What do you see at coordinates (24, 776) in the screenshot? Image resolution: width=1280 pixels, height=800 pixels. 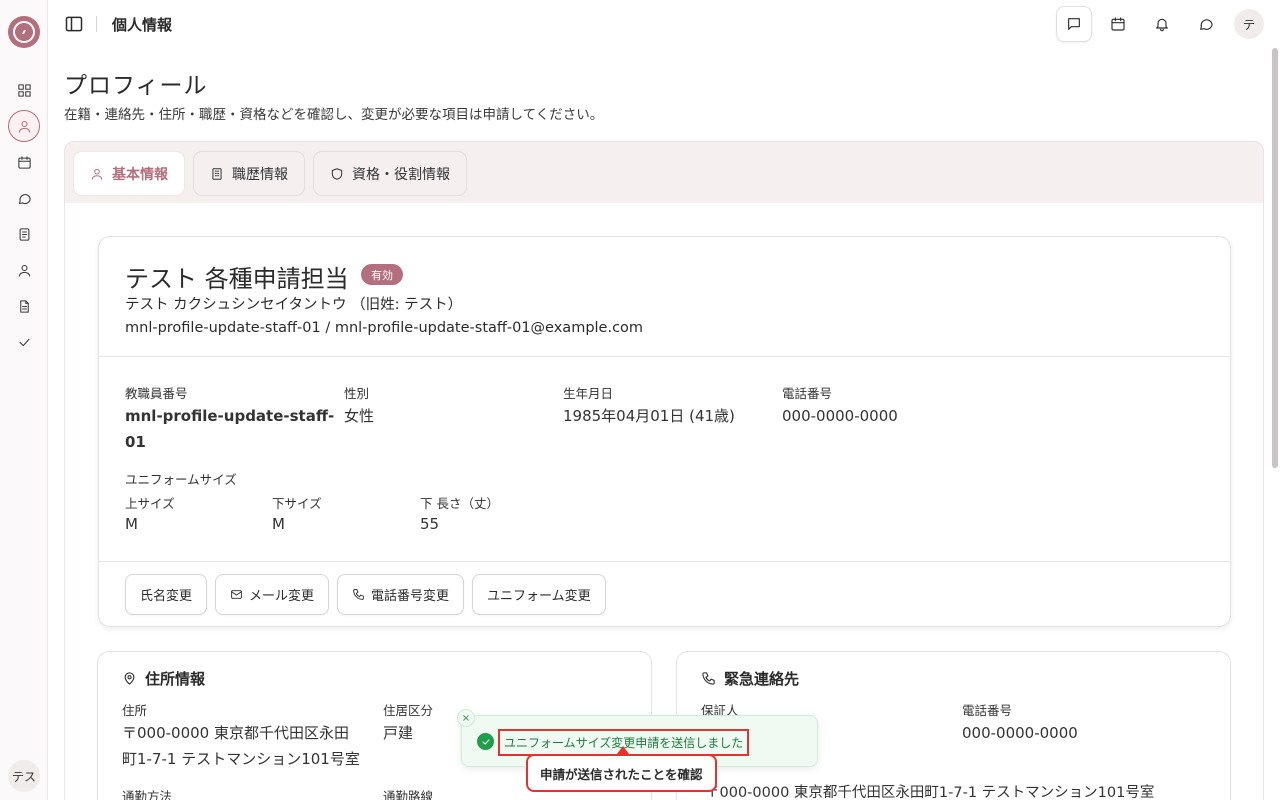 I see `rail-user-avatar: テス` at bounding box center [24, 776].